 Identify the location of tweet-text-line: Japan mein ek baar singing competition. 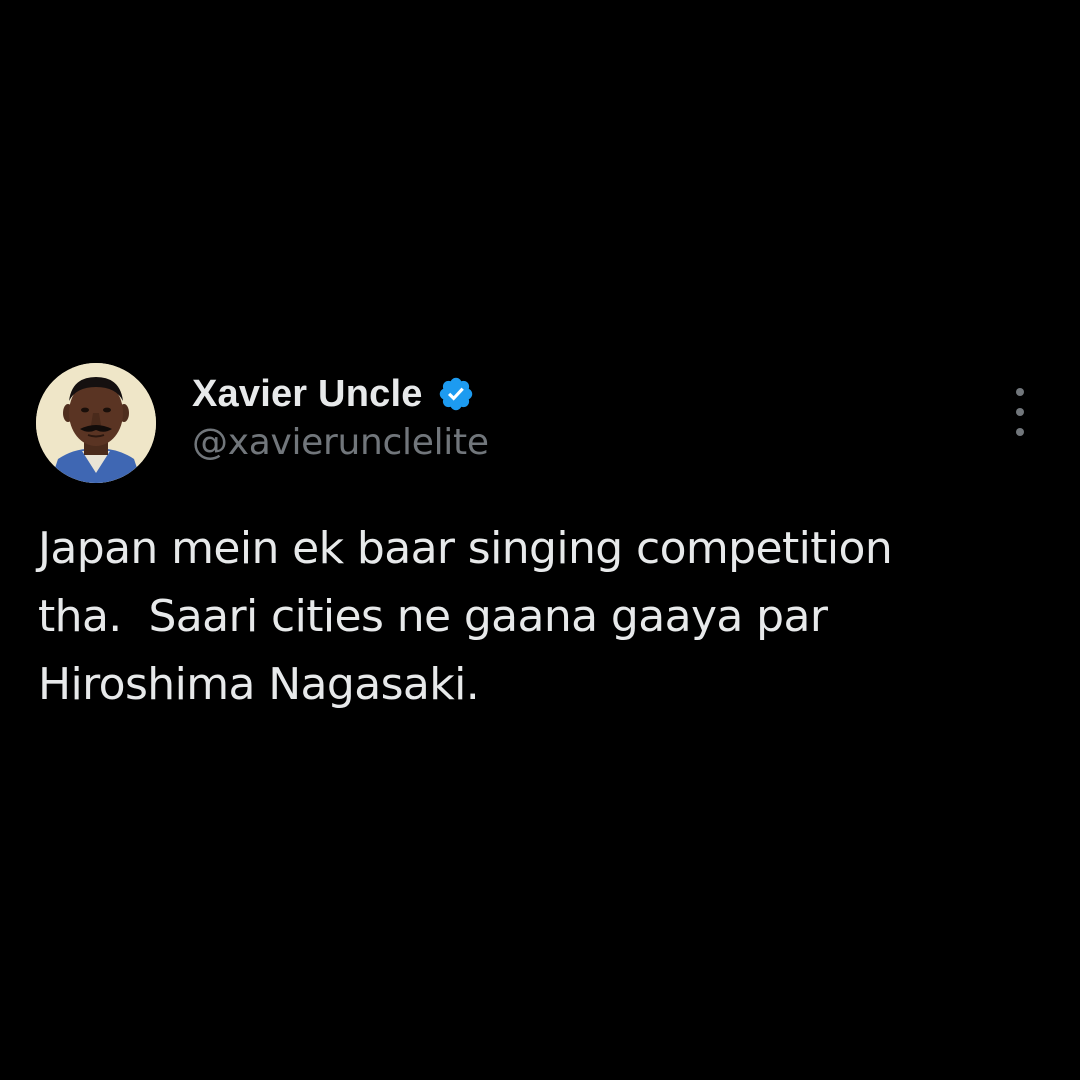
(465, 548).